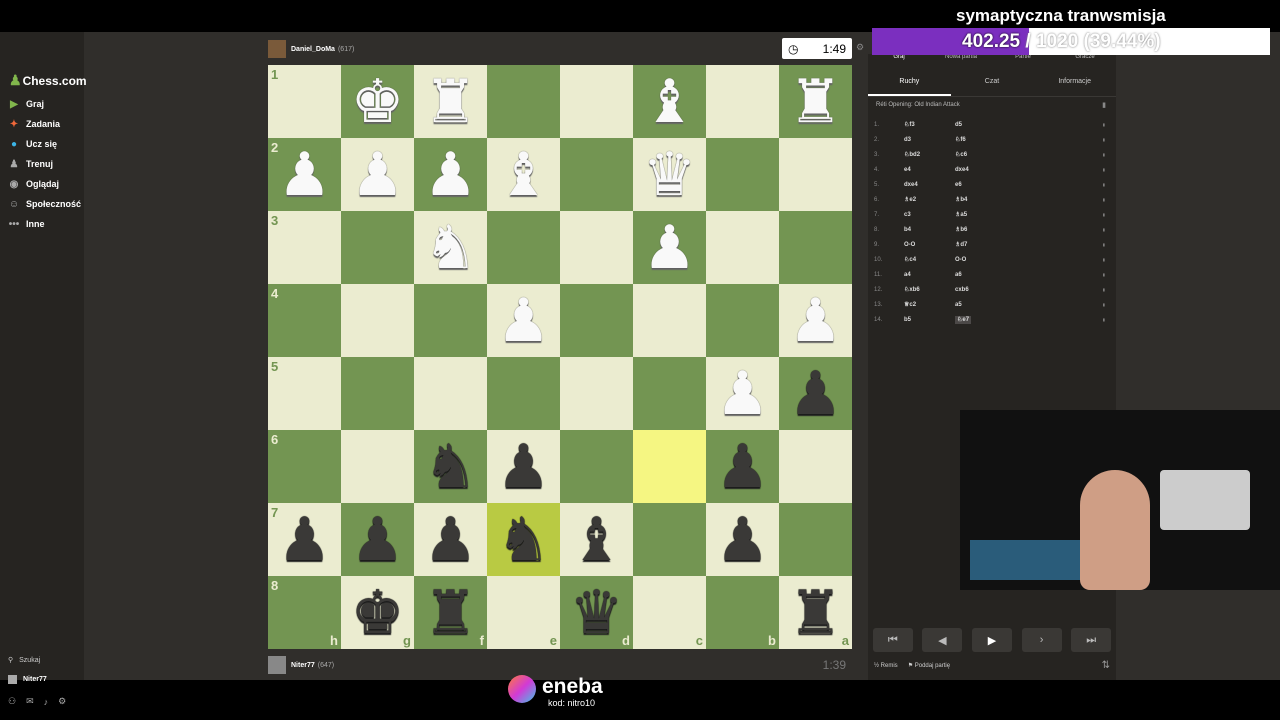 This screenshot has width=1280, height=720. I want to click on top-tab: Partie, so click(1023, 61).